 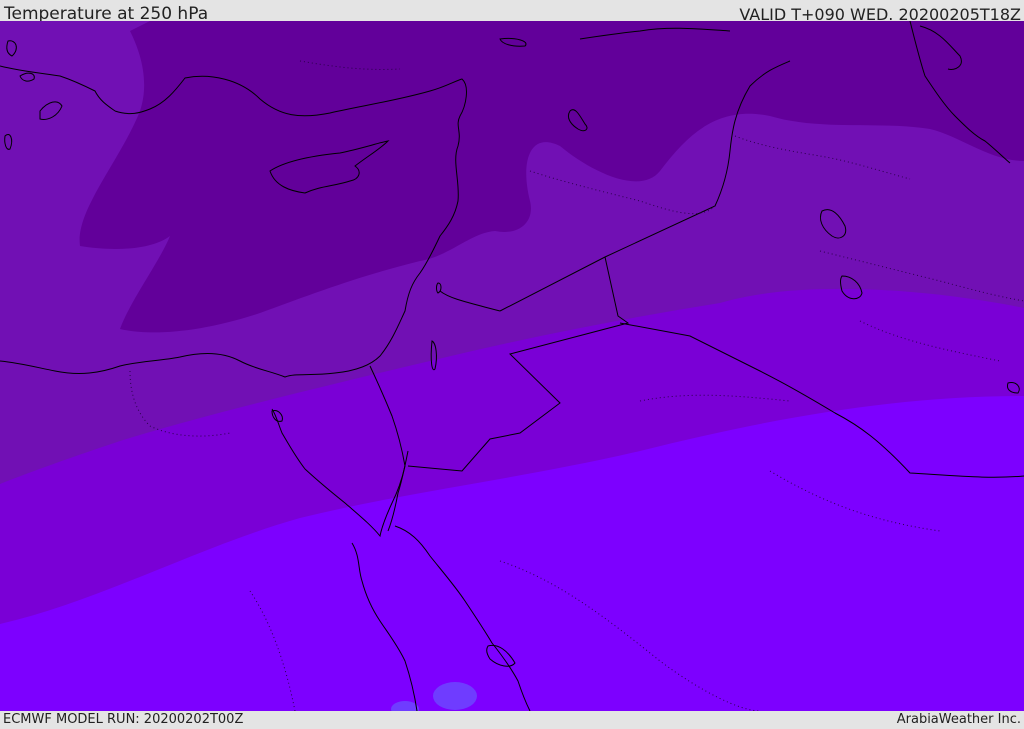 What do you see at coordinates (455, 696) in the screenshot?
I see `temp-patch` at bounding box center [455, 696].